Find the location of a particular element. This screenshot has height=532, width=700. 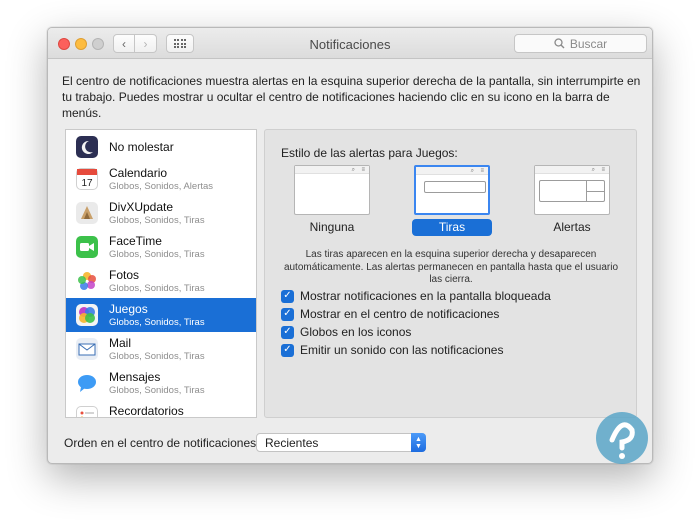

list-item-facetime: FaceTime Globos, Sonidos, Tiras is located at coordinates (161, 247).